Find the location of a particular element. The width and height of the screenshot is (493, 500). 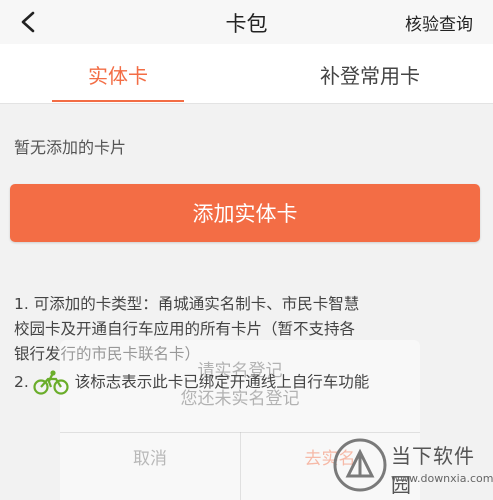

note-1-line-2: 校园卡及开通自行车应用的所有卡片（暂不支持各 is located at coordinates (185, 329).